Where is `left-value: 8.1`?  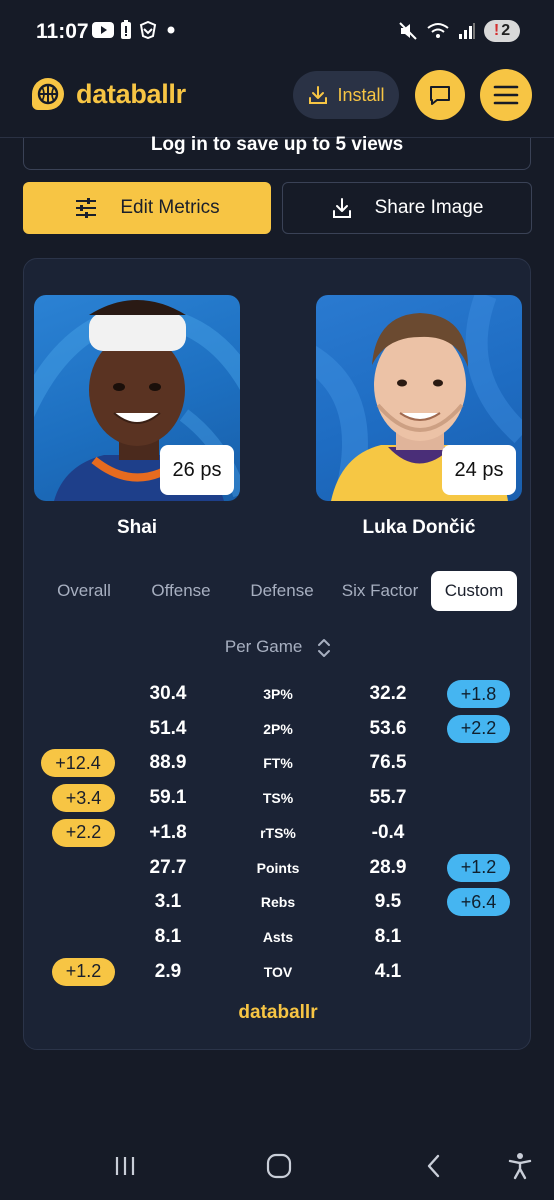 left-value: 8.1 is located at coordinates (168, 936).